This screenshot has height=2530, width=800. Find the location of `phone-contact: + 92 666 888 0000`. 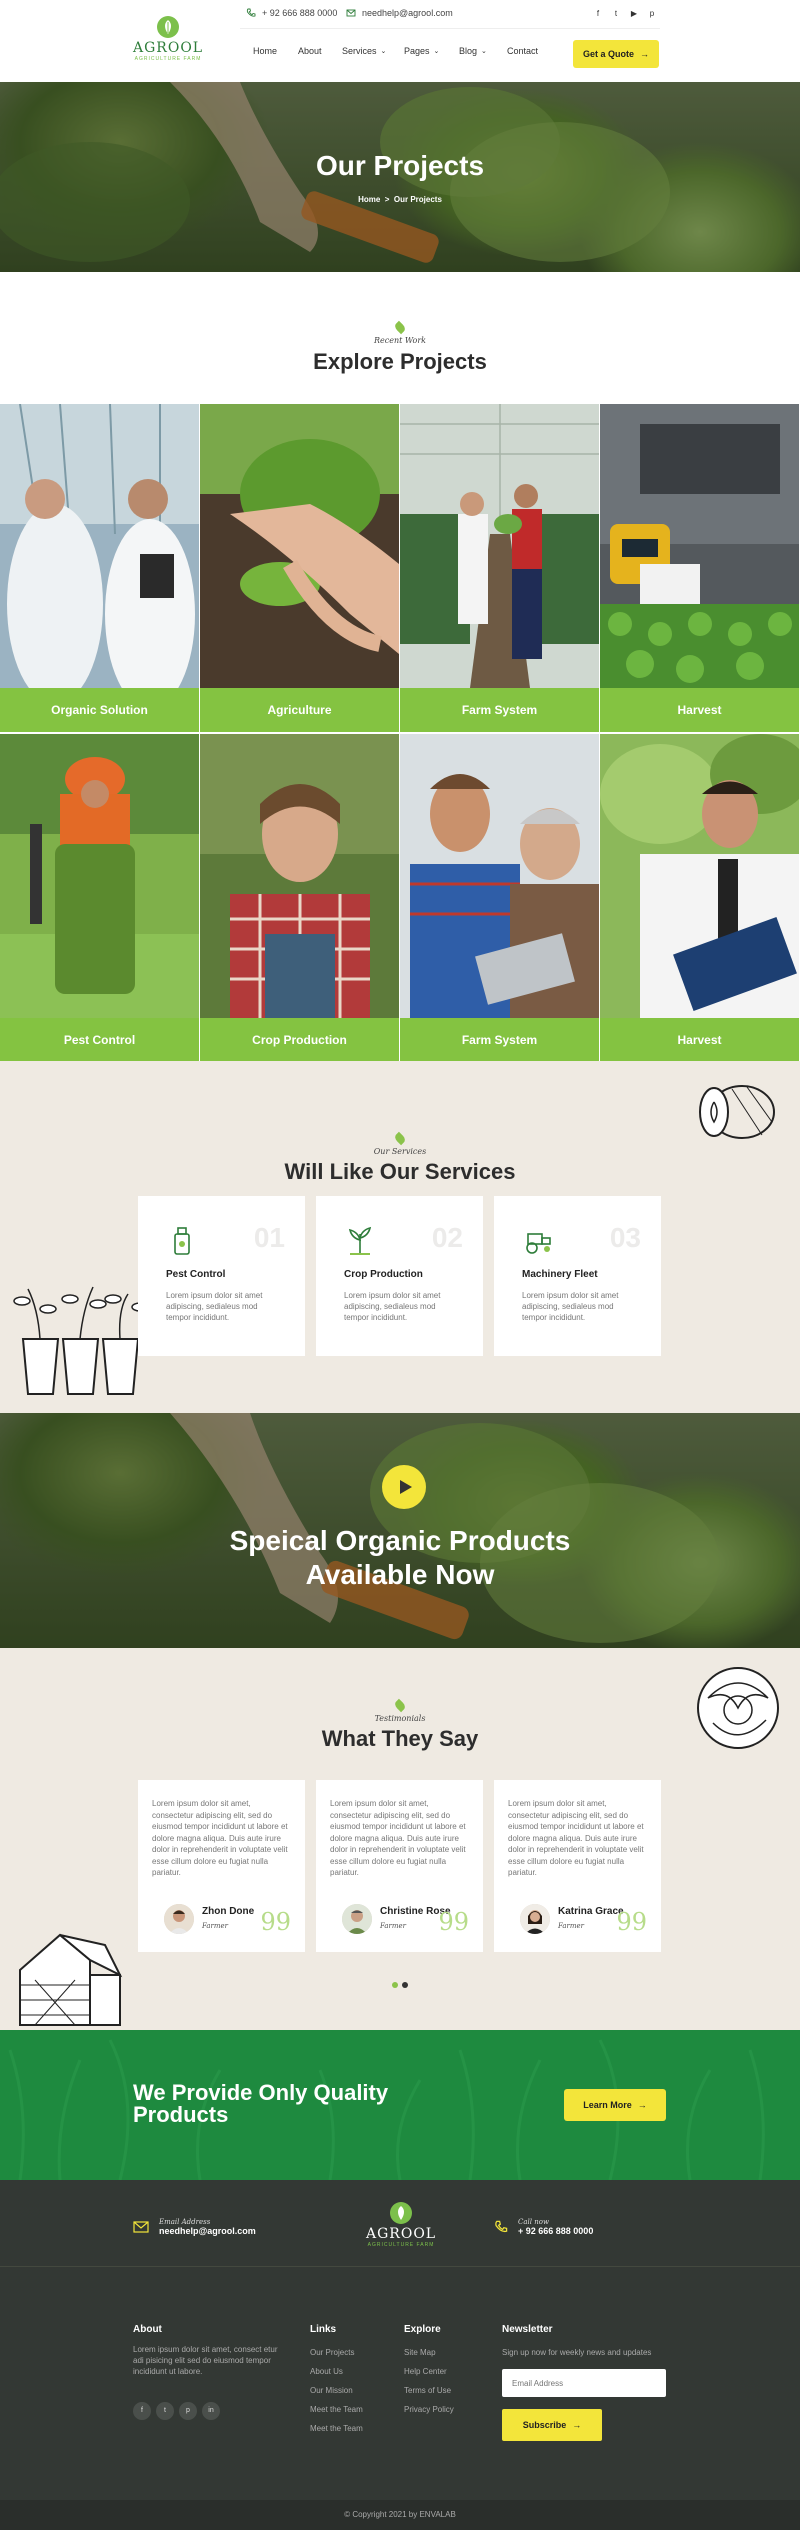

phone-contact: + 92 666 888 0000 is located at coordinates (291, 13).